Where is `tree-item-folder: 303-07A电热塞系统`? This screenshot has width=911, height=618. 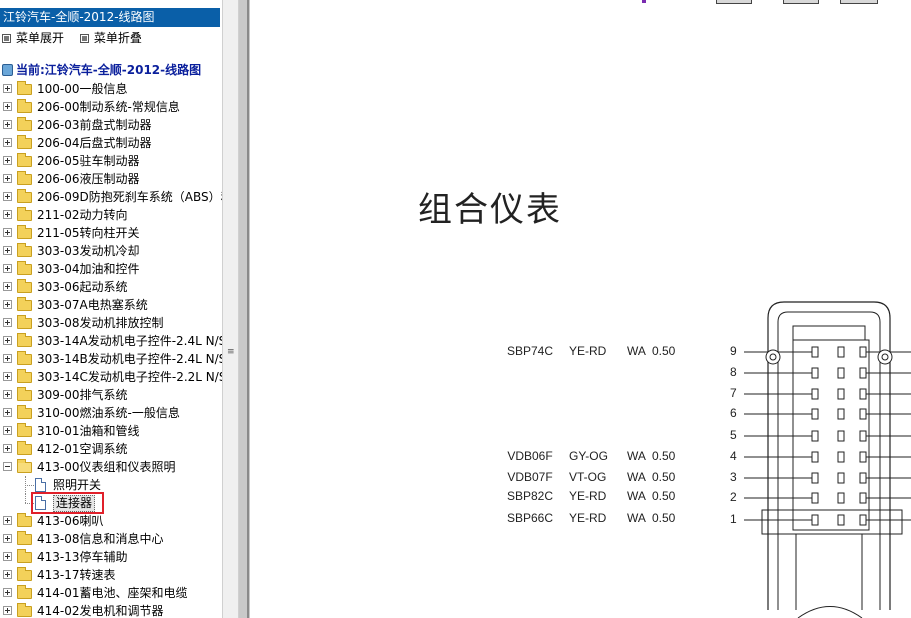 tree-item-folder: 303-07A电热塞系统 is located at coordinates (111, 305).